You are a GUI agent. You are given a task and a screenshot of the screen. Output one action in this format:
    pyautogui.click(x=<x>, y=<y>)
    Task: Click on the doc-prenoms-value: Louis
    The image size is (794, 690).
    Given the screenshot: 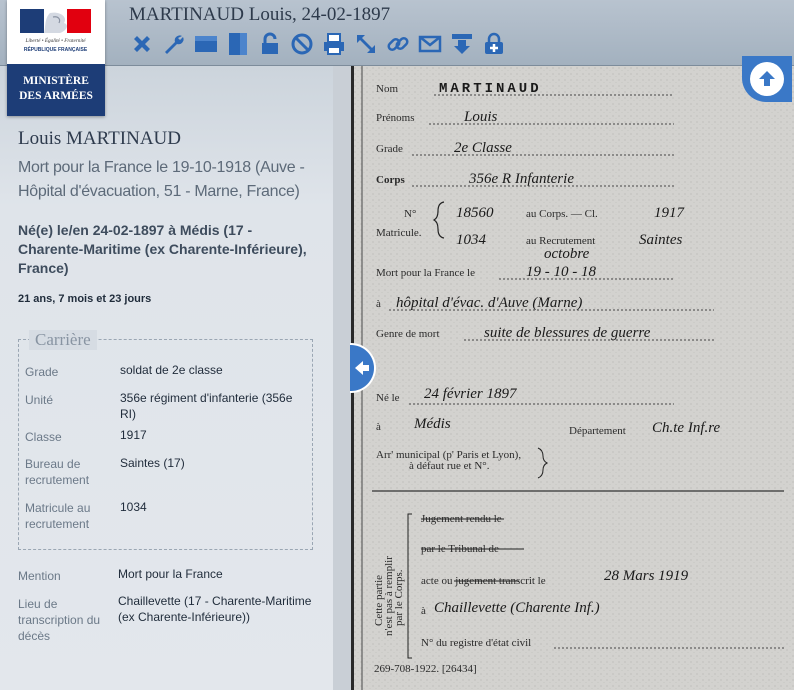 What is the action you would take?
    pyautogui.click(x=480, y=117)
    